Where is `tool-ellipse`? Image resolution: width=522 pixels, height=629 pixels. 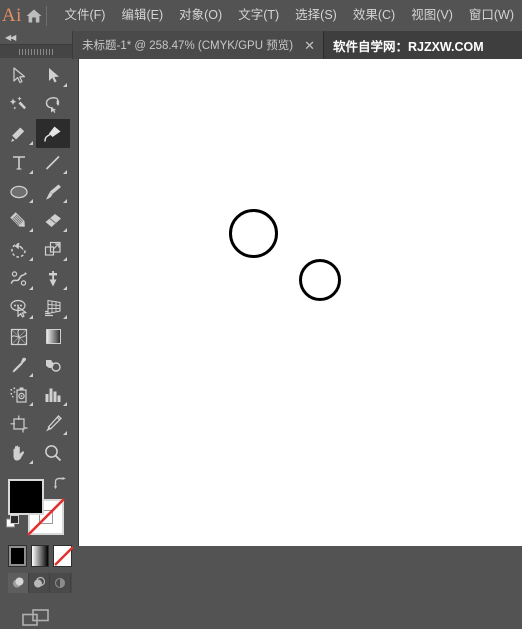
tool-ellipse is located at coordinates (19, 191).